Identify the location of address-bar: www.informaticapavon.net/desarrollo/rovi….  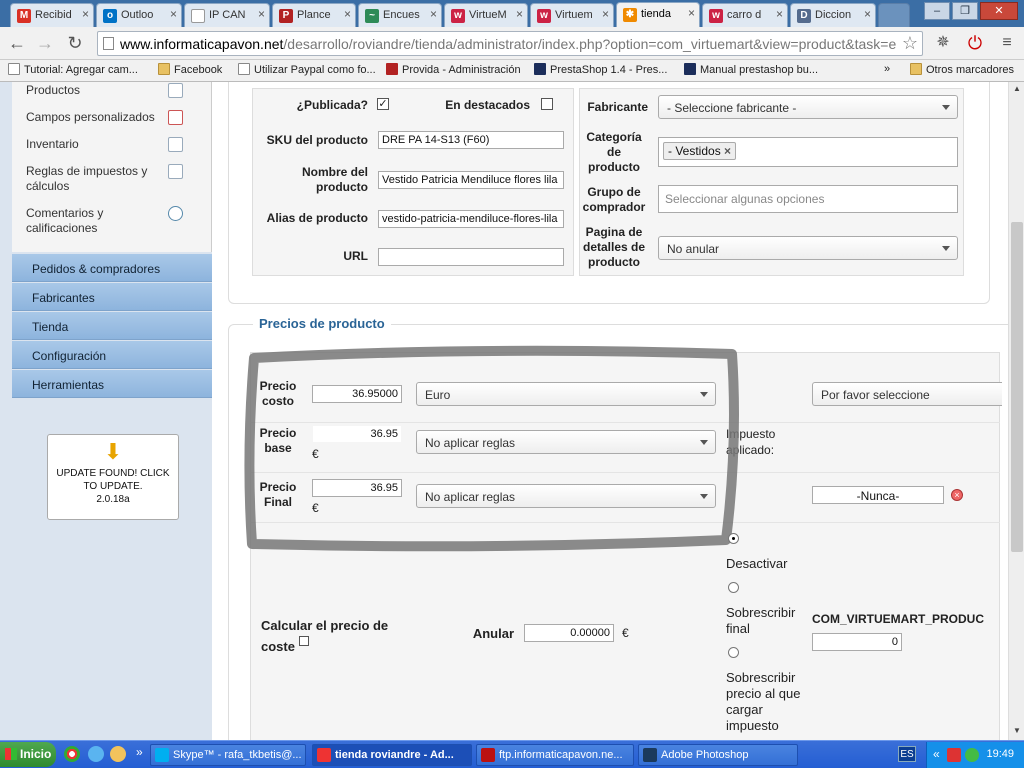
(510, 43).